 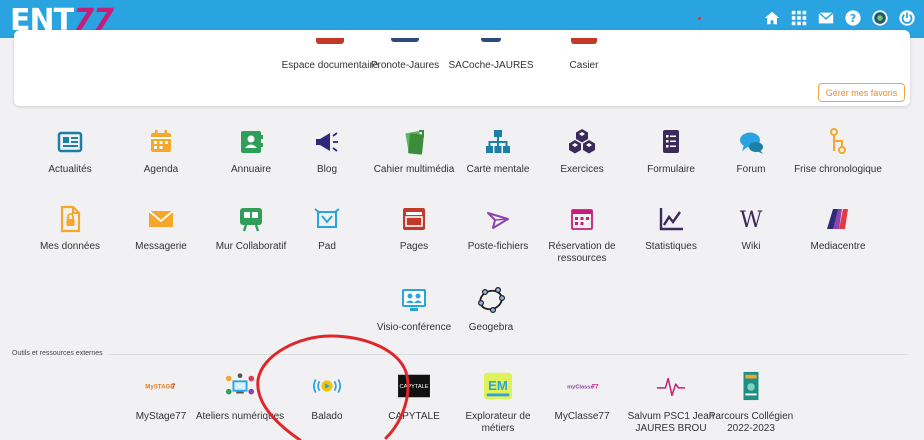 What do you see at coordinates (508, 354) in the screenshot?
I see `section-divider` at bounding box center [508, 354].